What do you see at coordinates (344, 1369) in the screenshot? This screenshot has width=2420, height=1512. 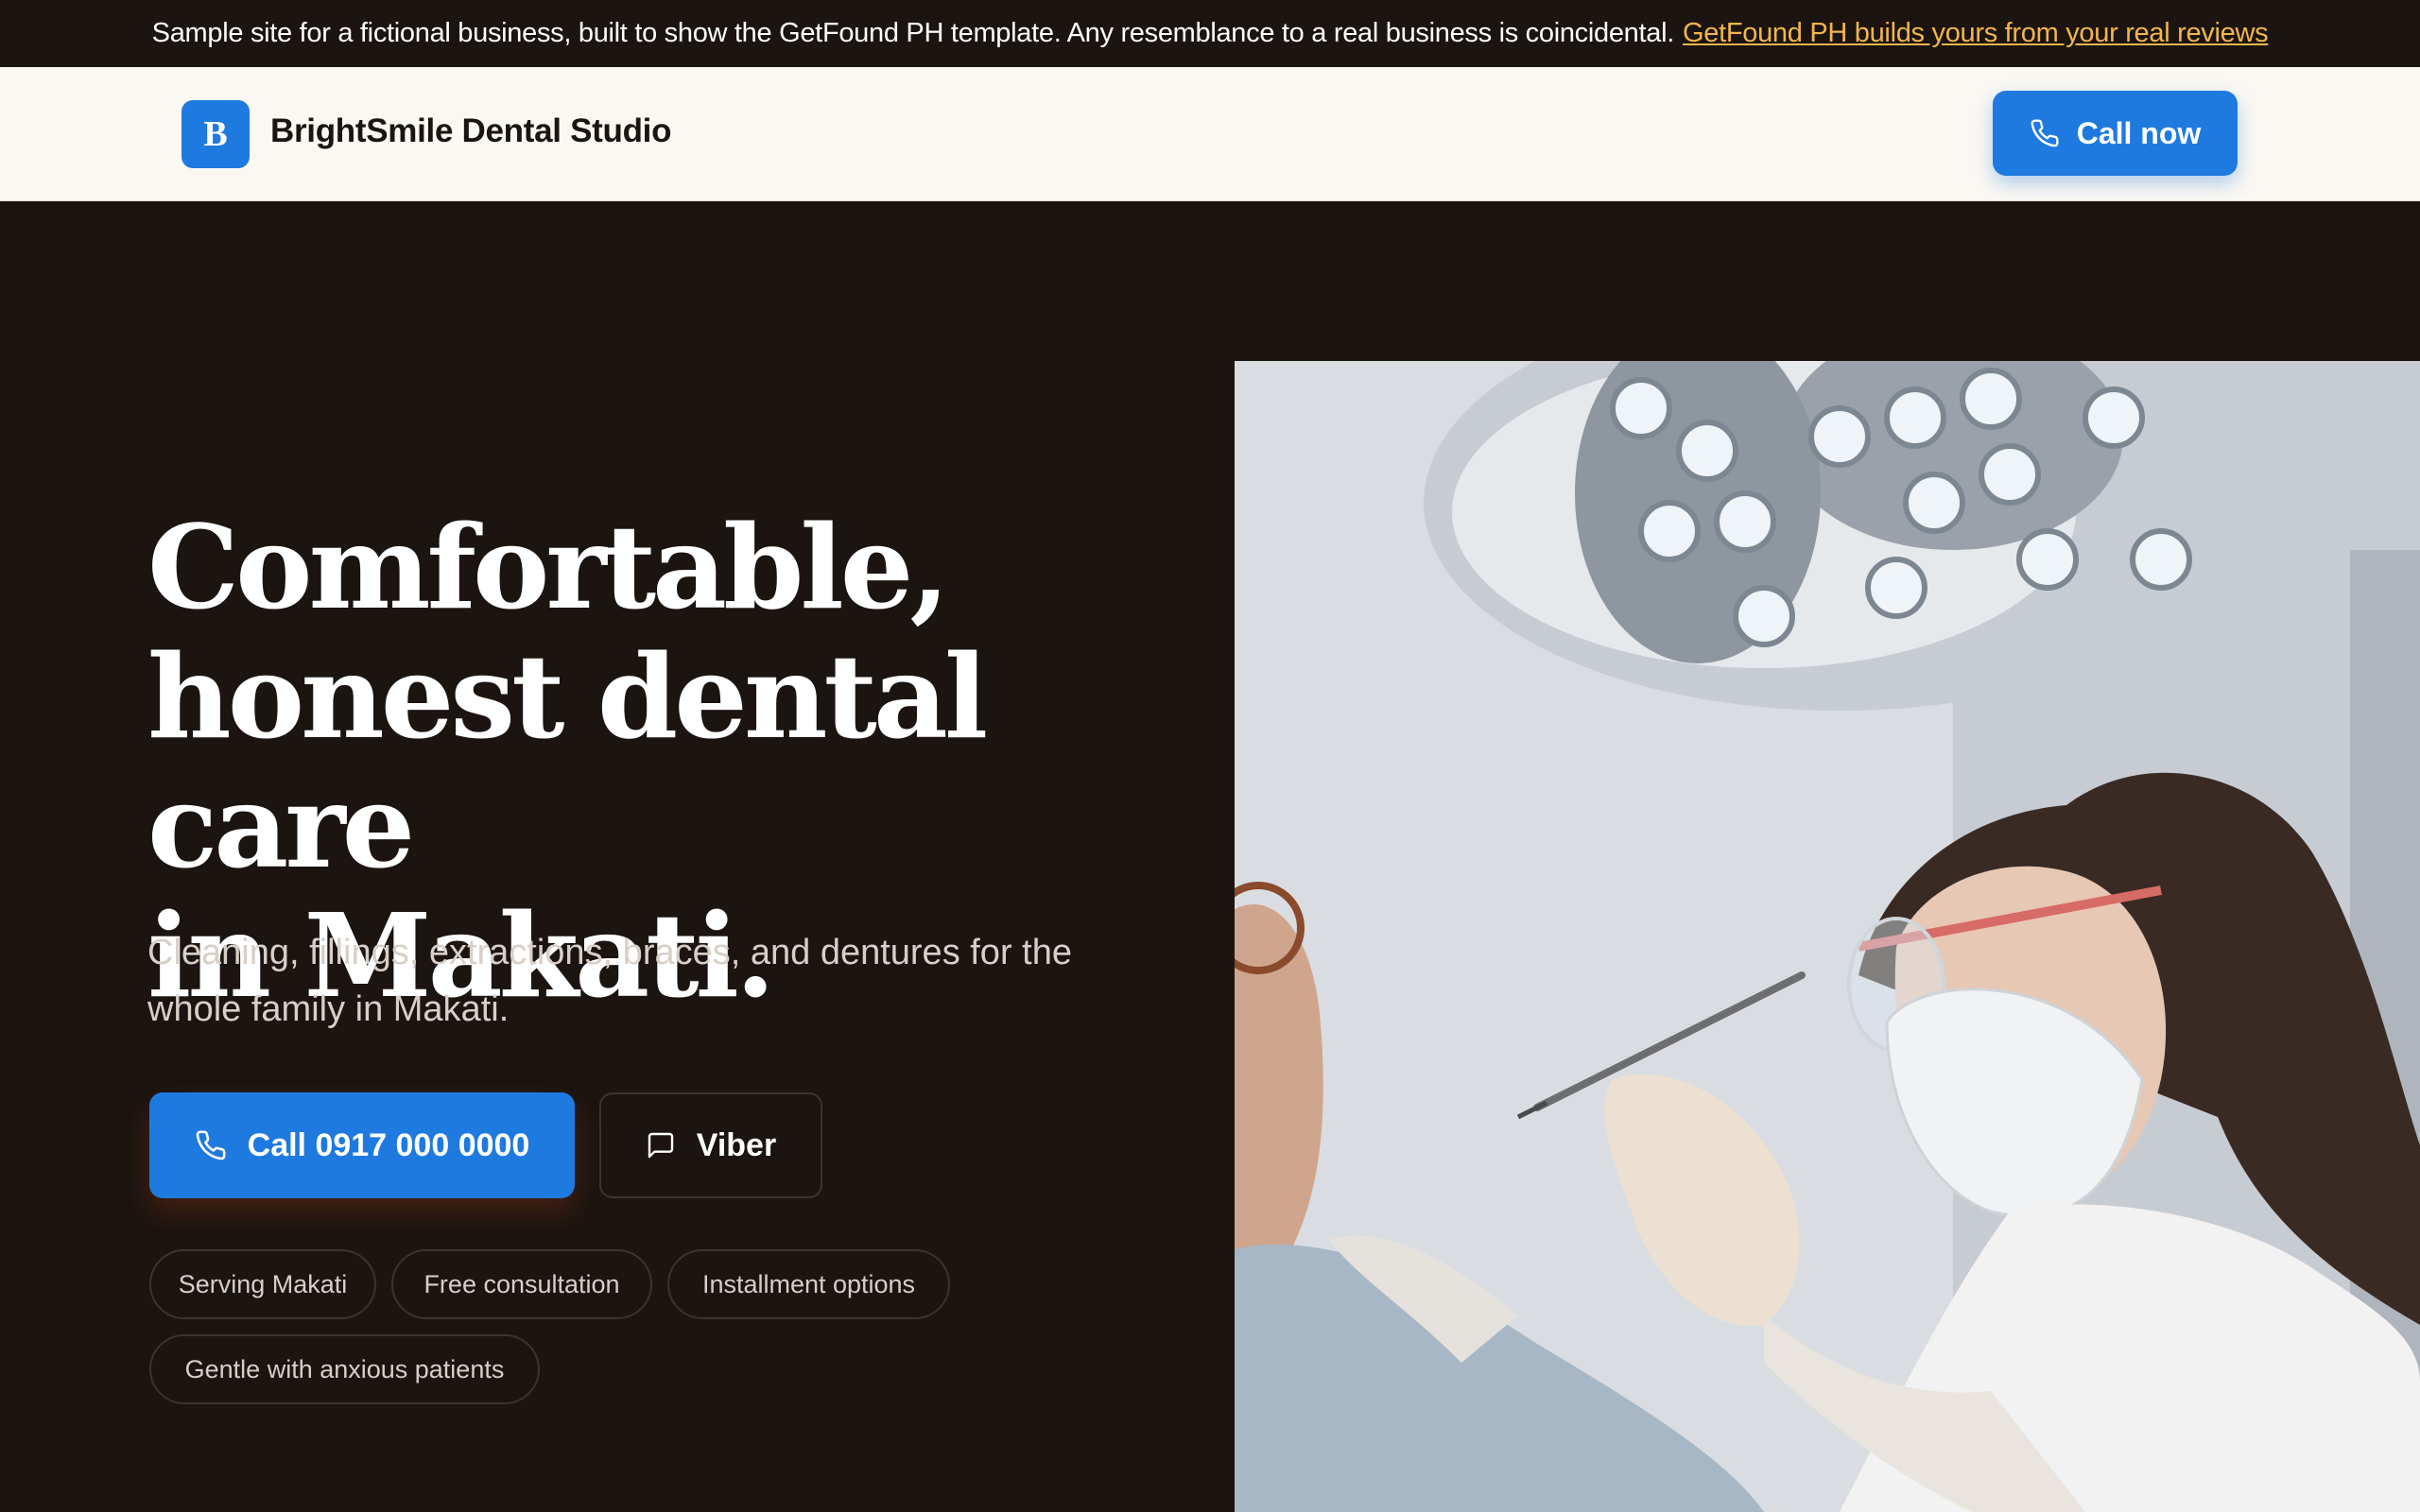 I see `chip-gentle-anxious: Gentle with anxious patients` at bounding box center [344, 1369].